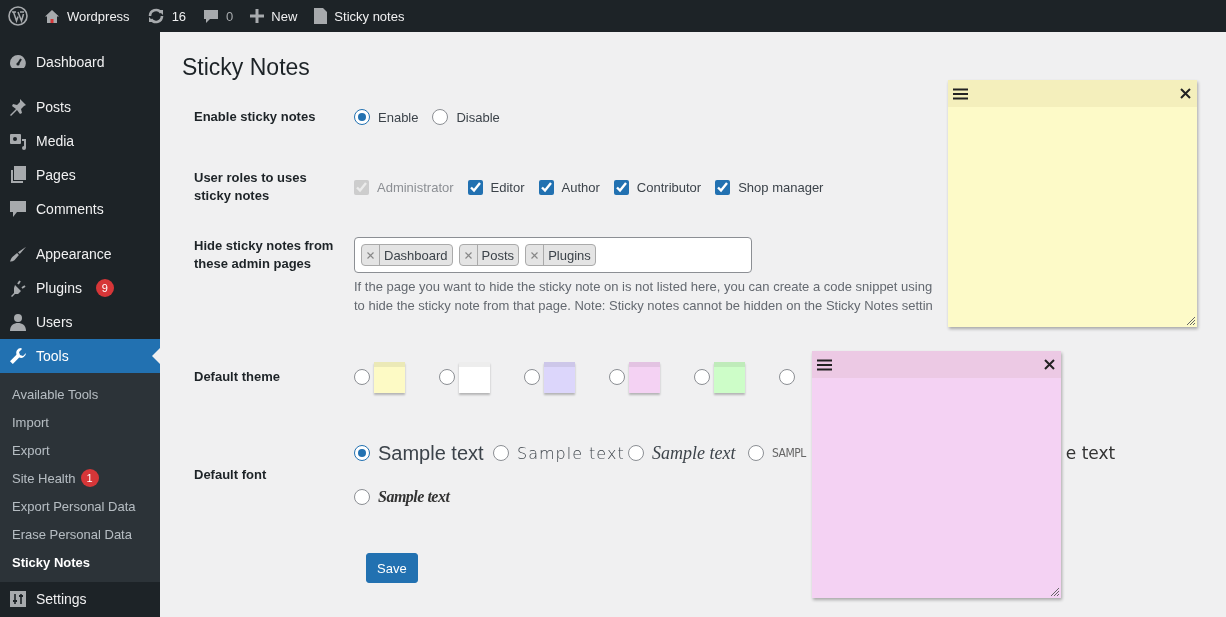 This screenshot has height=617, width=1226. What do you see at coordinates (18, 356) in the screenshot?
I see `wrench-icon` at bounding box center [18, 356].